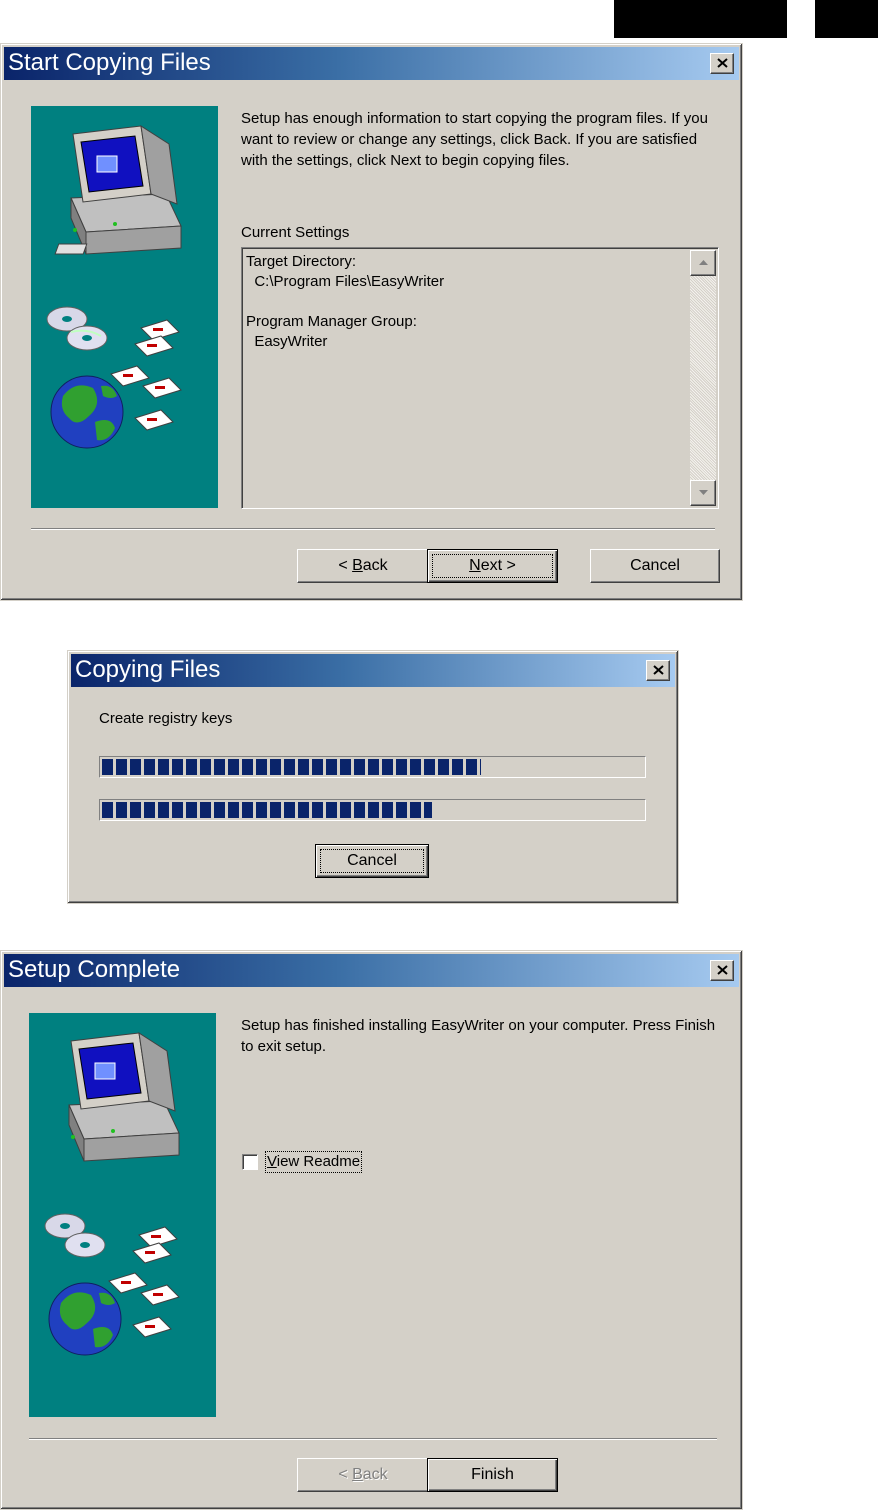  Describe the element at coordinates (267, 810) in the screenshot. I see `file-progress-fill` at that location.